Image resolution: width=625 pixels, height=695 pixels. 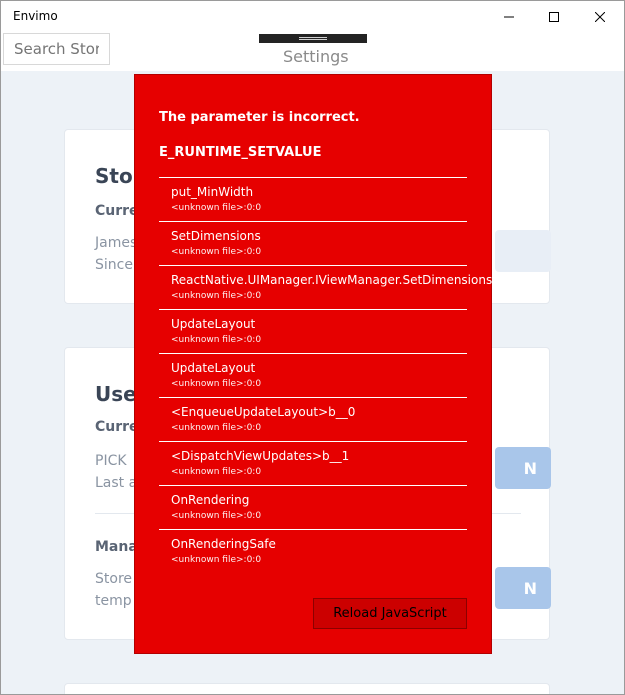 What do you see at coordinates (313, 243) in the screenshot?
I see `stack-frame: SetDimensions <unknown file>:0:0` at bounding box center [313, 243].